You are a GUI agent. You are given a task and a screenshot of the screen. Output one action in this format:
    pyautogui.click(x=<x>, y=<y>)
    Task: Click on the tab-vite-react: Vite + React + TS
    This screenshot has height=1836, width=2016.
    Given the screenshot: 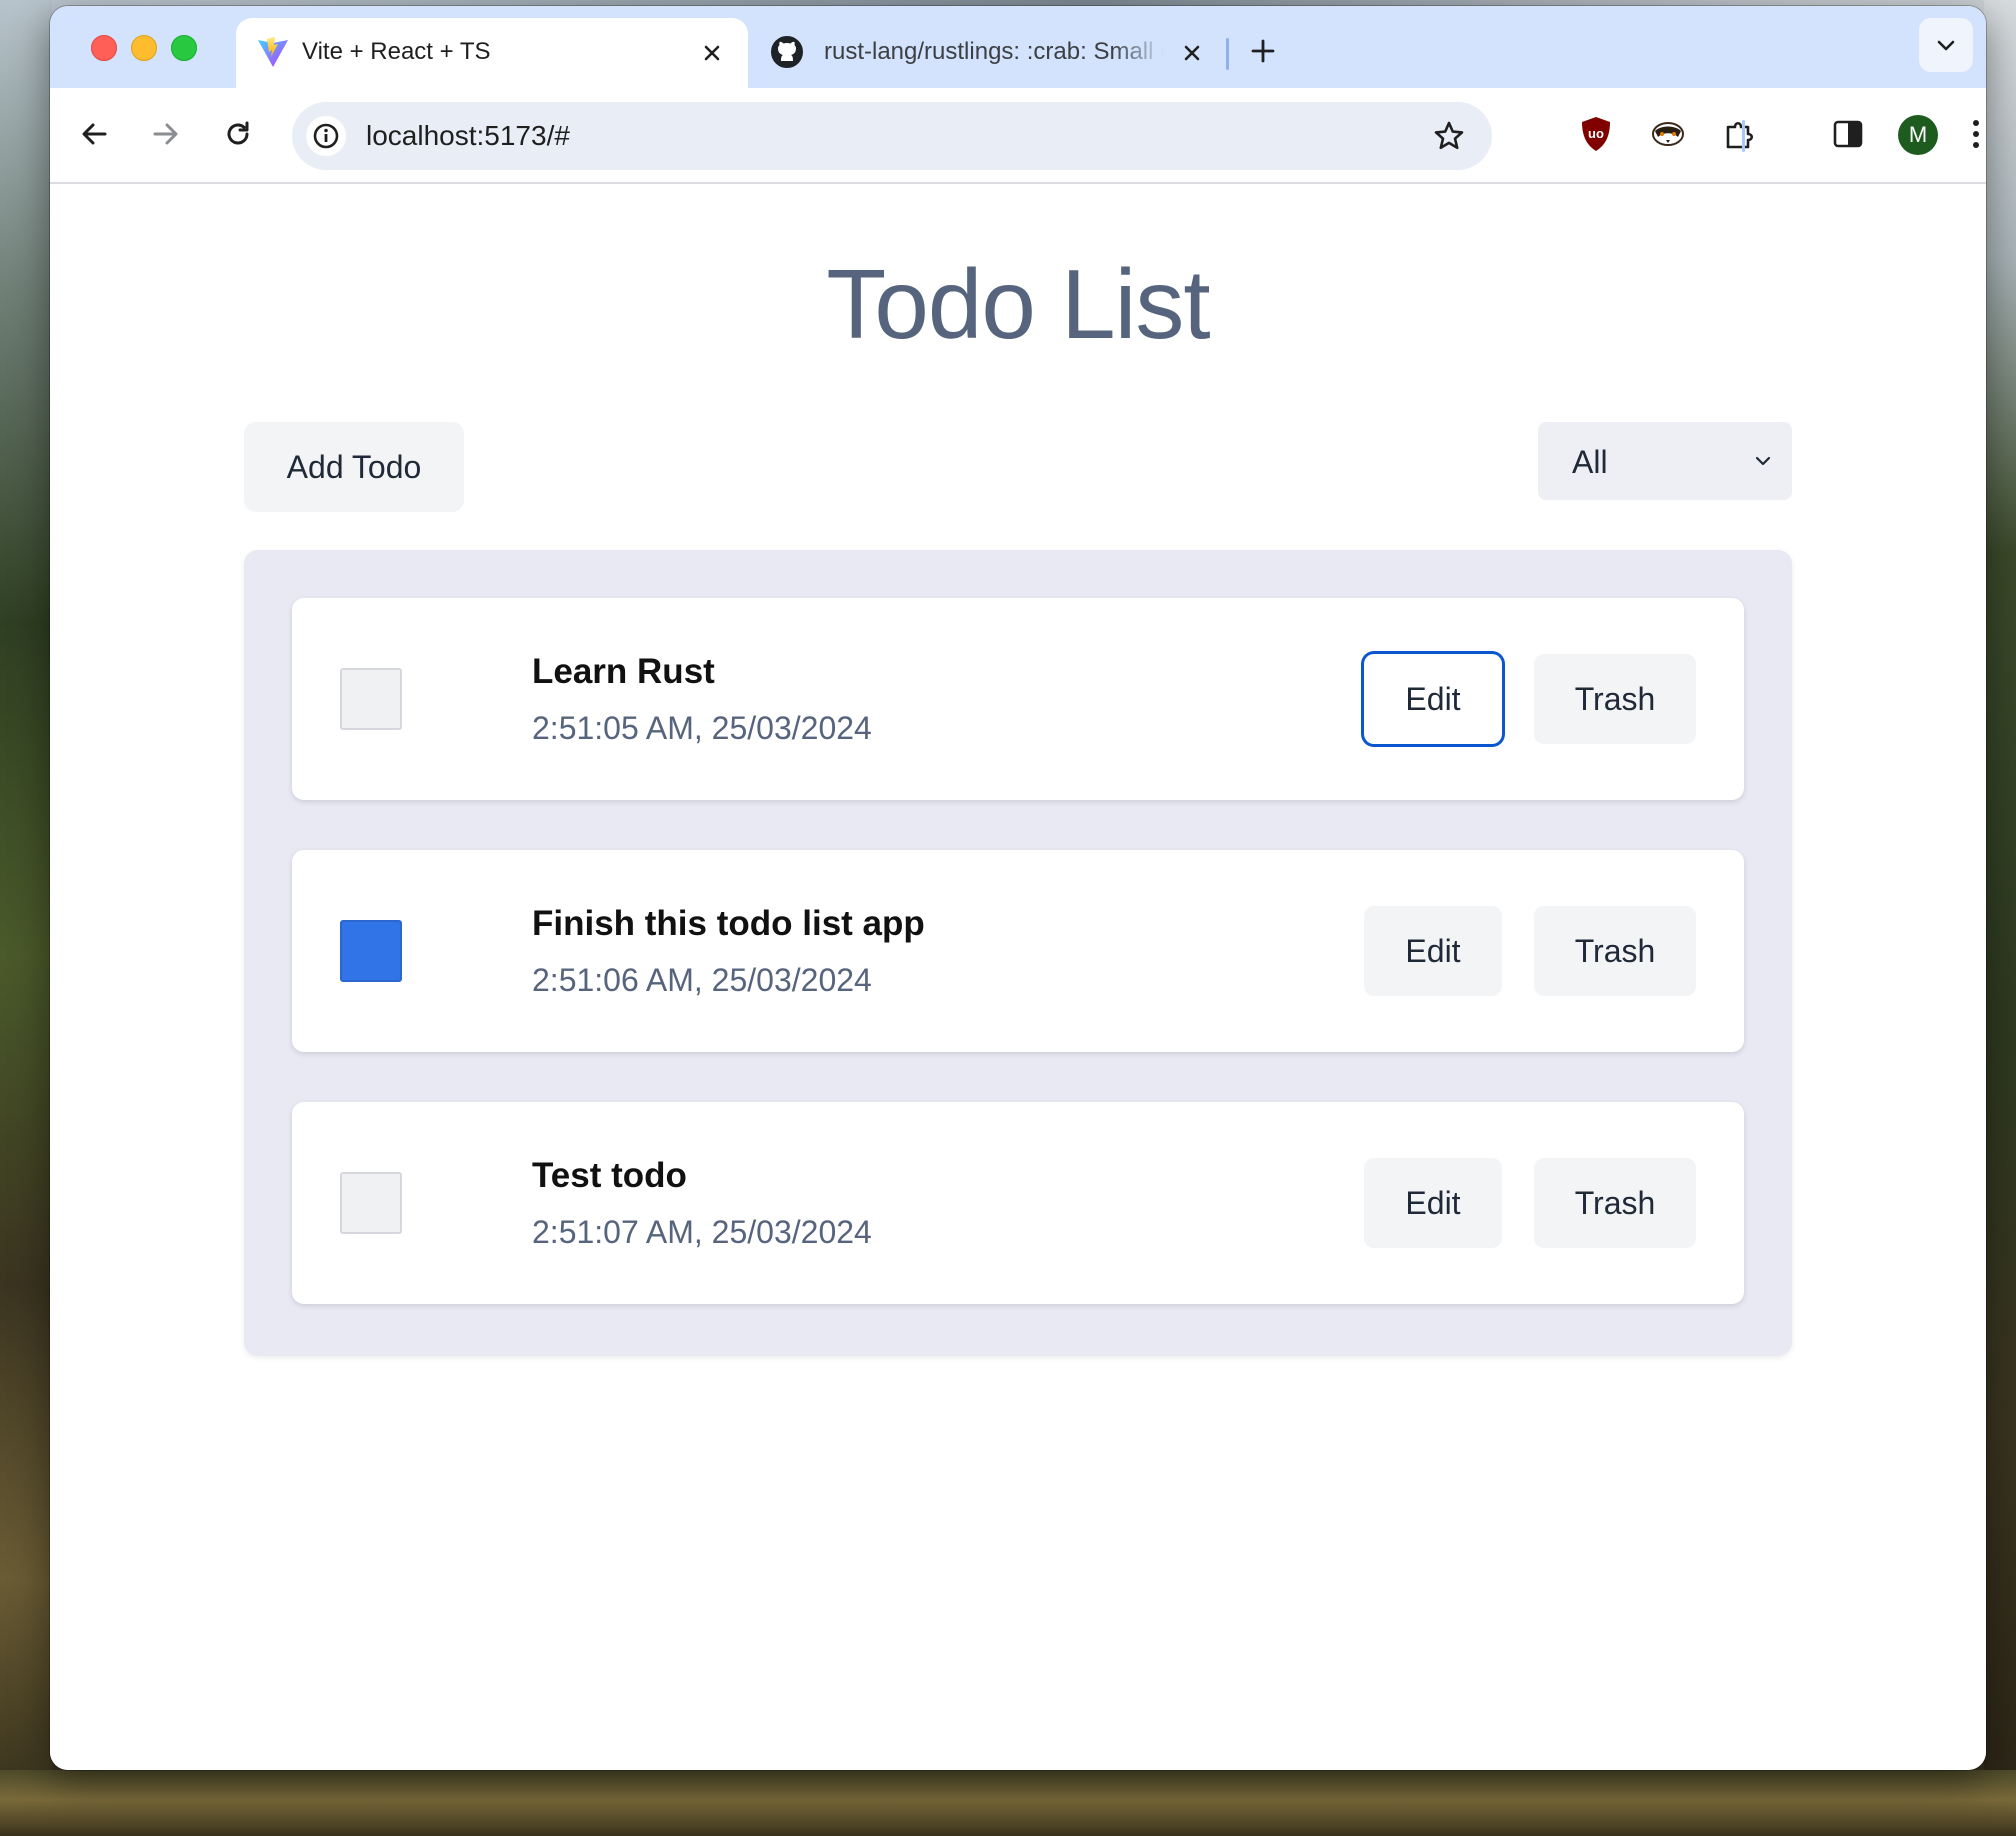 What is the action you would take?
    pyautogui.click(x=492, y=53)
    